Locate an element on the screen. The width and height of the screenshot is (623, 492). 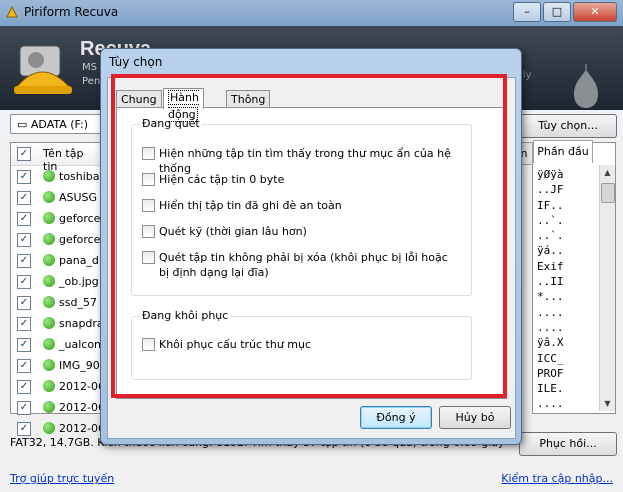
online-help-link: Trợ giúp trực tuyến is located at coordinates (62, 478).